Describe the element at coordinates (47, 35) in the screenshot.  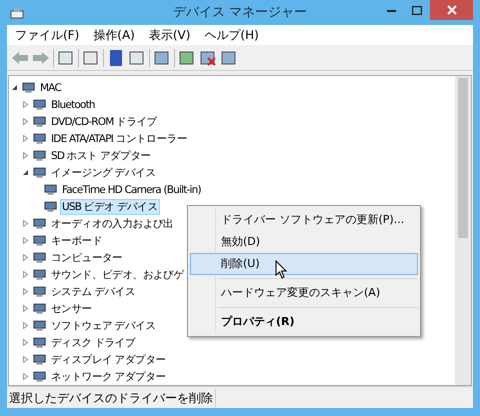
I see `menu-item: ファイル(F)` at that location.